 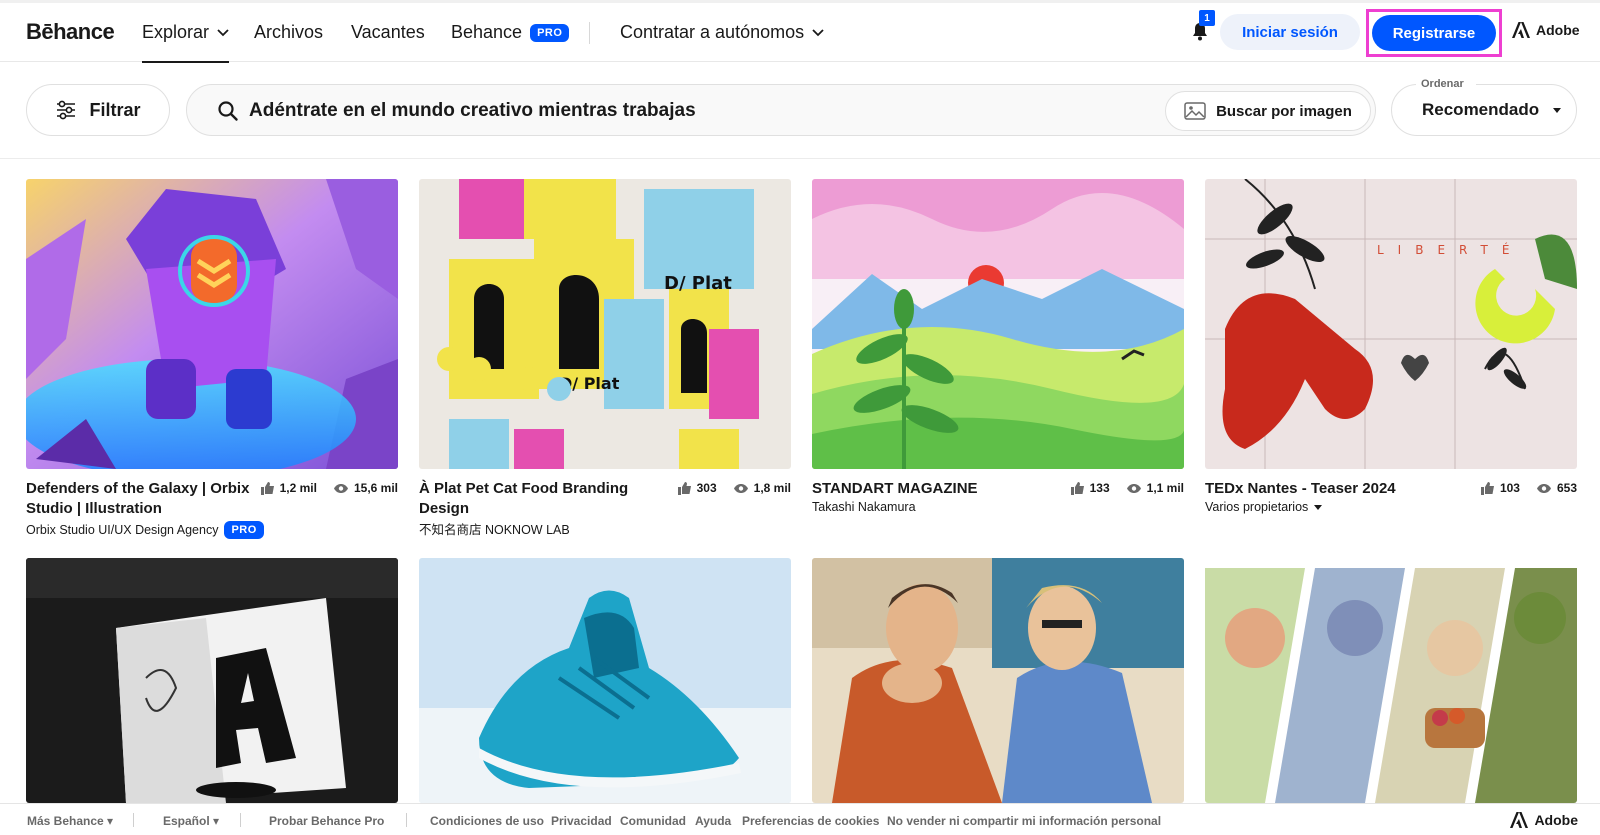 I want to click on project-owner: Orbix Studio UI/UX Design Agency PRO, so click(x=145, y=530).